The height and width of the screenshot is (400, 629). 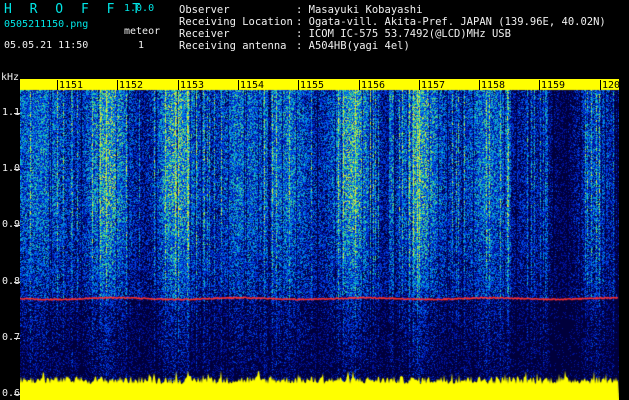 I want to click on time-tick-label: 1200, so click(x=614, y=85).